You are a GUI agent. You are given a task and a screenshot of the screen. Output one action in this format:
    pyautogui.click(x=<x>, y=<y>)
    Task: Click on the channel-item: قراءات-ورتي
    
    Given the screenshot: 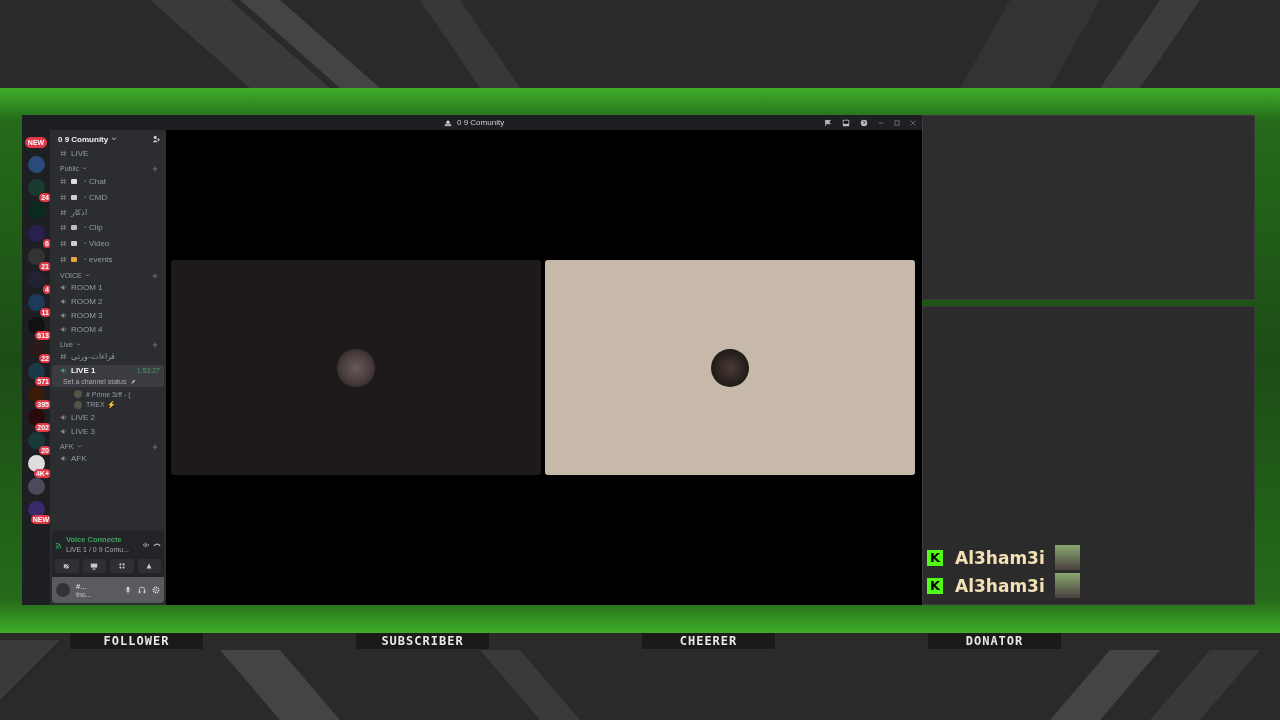 What is the action you would take?
    pyautogui.click(x=108, y=356)
    